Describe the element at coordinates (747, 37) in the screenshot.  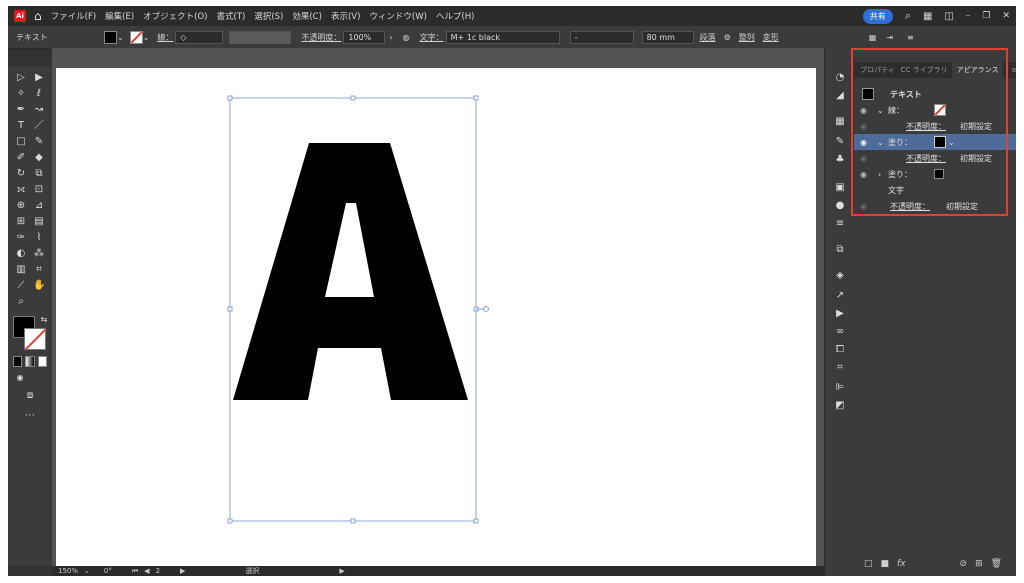
I see `align-link: 整列` at that location.